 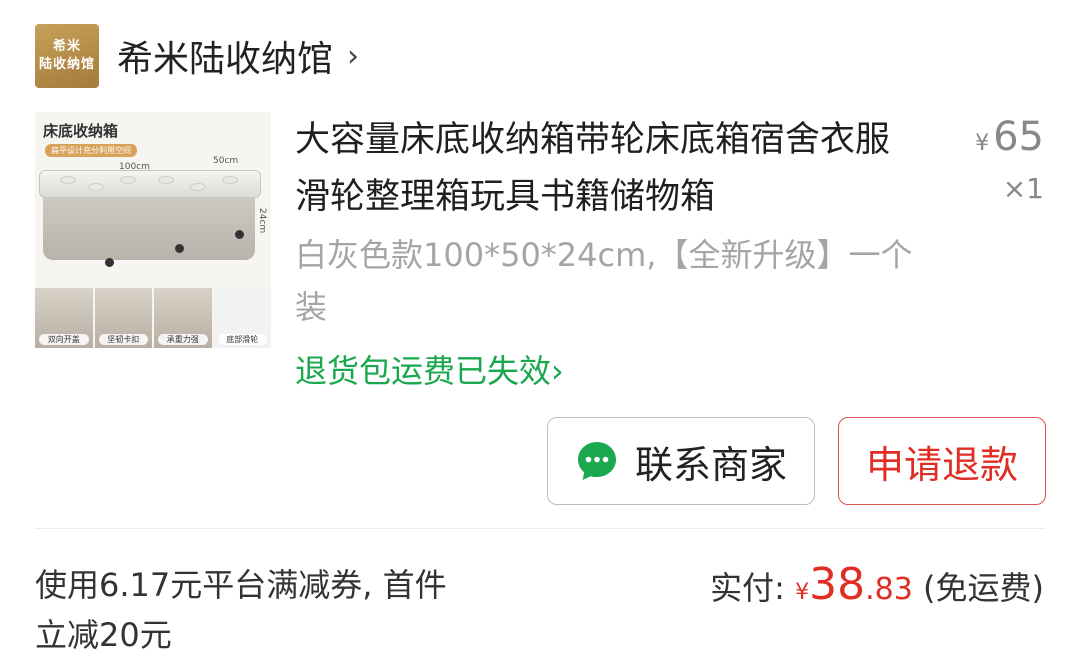 I want to click on request-refund-button: 申请退款, so click(x=942, y=461).